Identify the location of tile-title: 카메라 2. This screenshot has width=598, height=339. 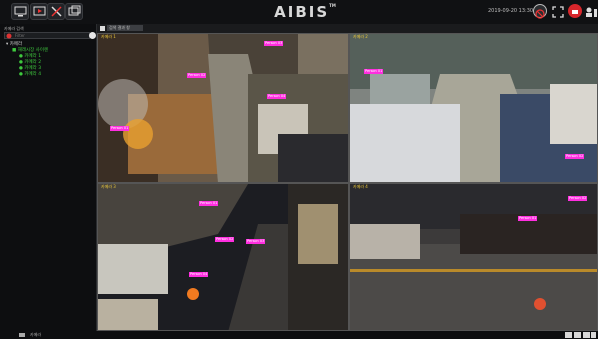
(360, 36).